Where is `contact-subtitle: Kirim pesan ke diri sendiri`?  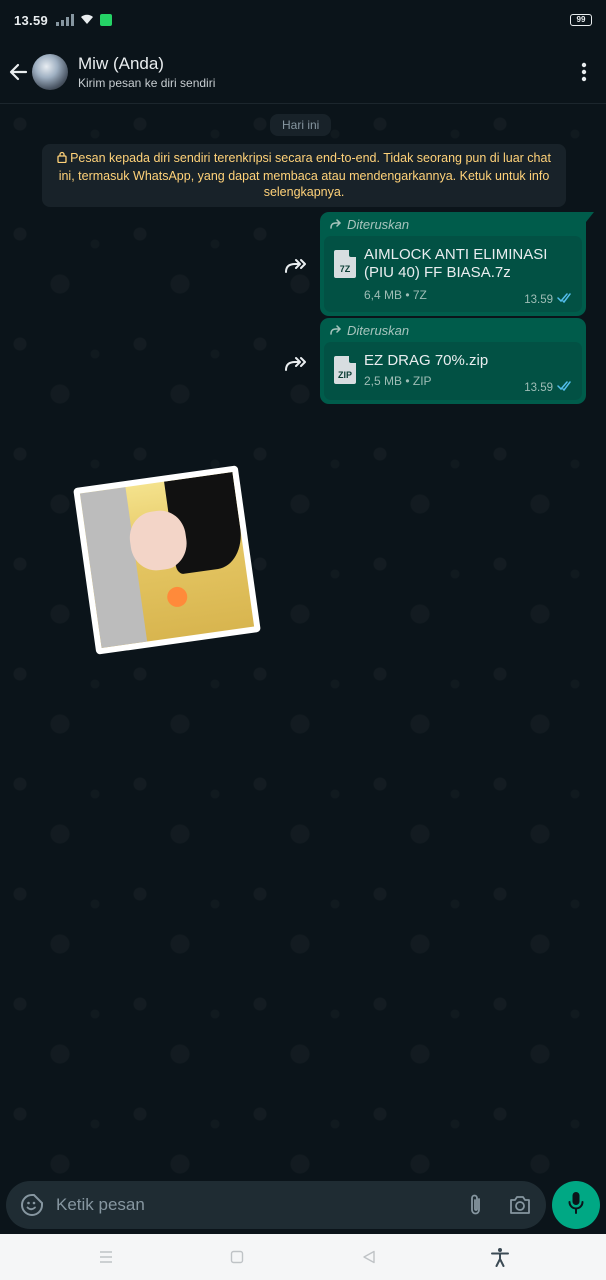
contact-subtitle: Kirim pesan ke diri sendiri is located at coordinates (147, 82).